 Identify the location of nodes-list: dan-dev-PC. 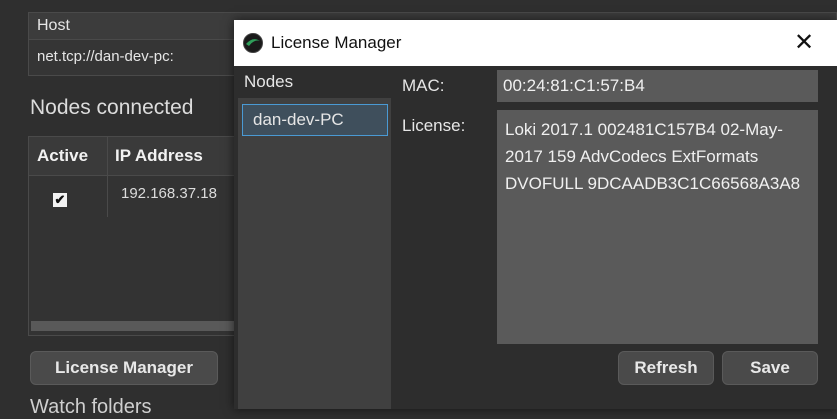
(314, 253).